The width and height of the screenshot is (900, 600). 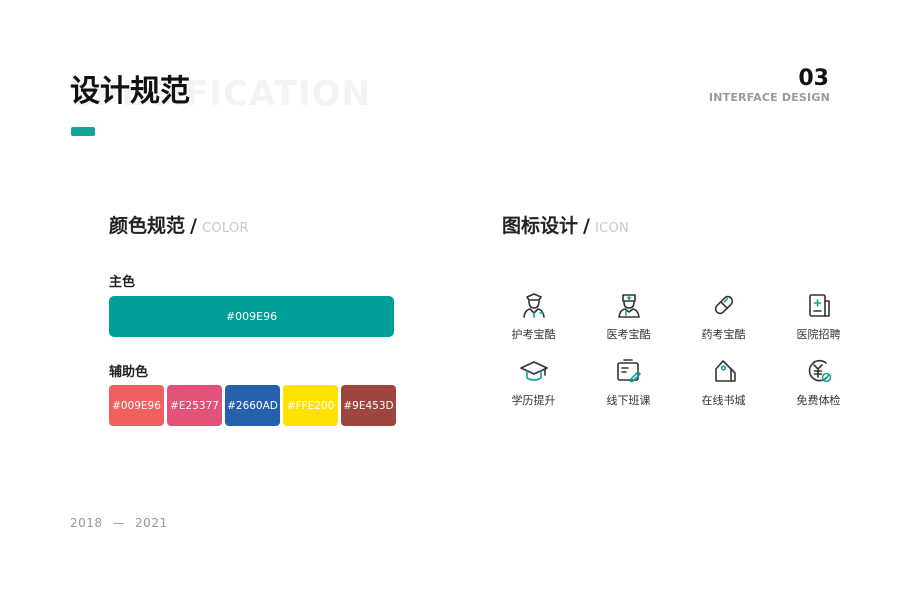 What do you see at coordinates (147, 226) in the screenshot?
I see `color-section-title-zh: 颜色规范` at bounding box center [147, 226].